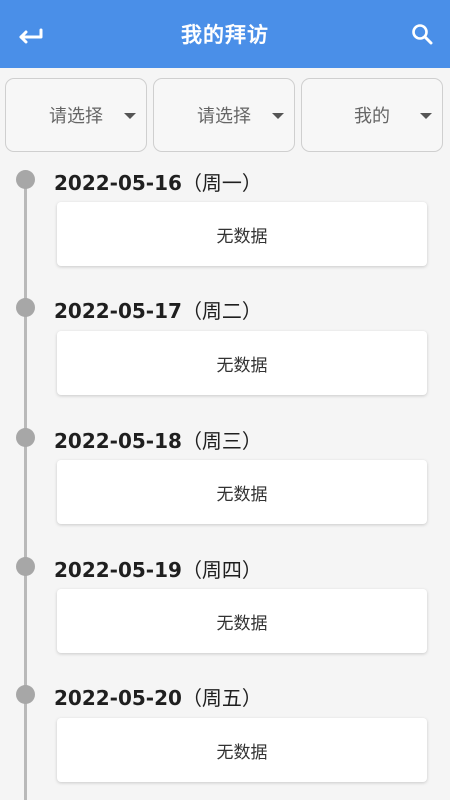 This screenshot has width=450, height=800. I want to click on timeline-line, so click(25, 489).